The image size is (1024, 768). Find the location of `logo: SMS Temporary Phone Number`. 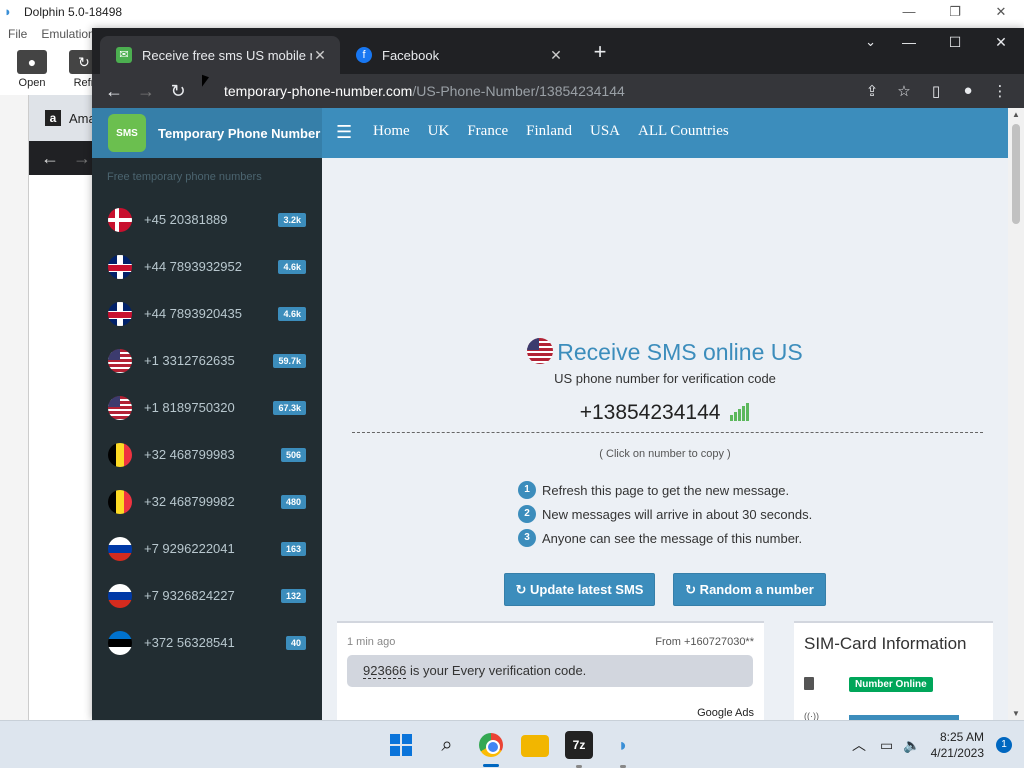

logo: SMS Temporary Phone Number is located at coordinates (207, 133).